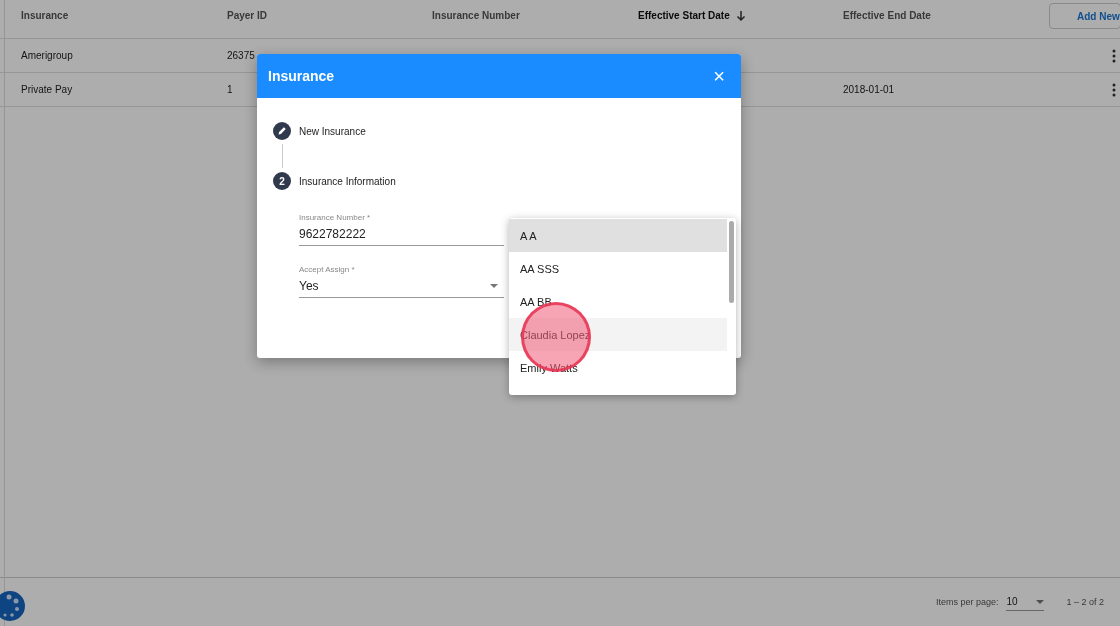 This screenshot has height=626, width=1120. What do you see at coordinates (241, 55) in the screenshot?
I see `table-cell: 26375` at bounding box center [241, 55].